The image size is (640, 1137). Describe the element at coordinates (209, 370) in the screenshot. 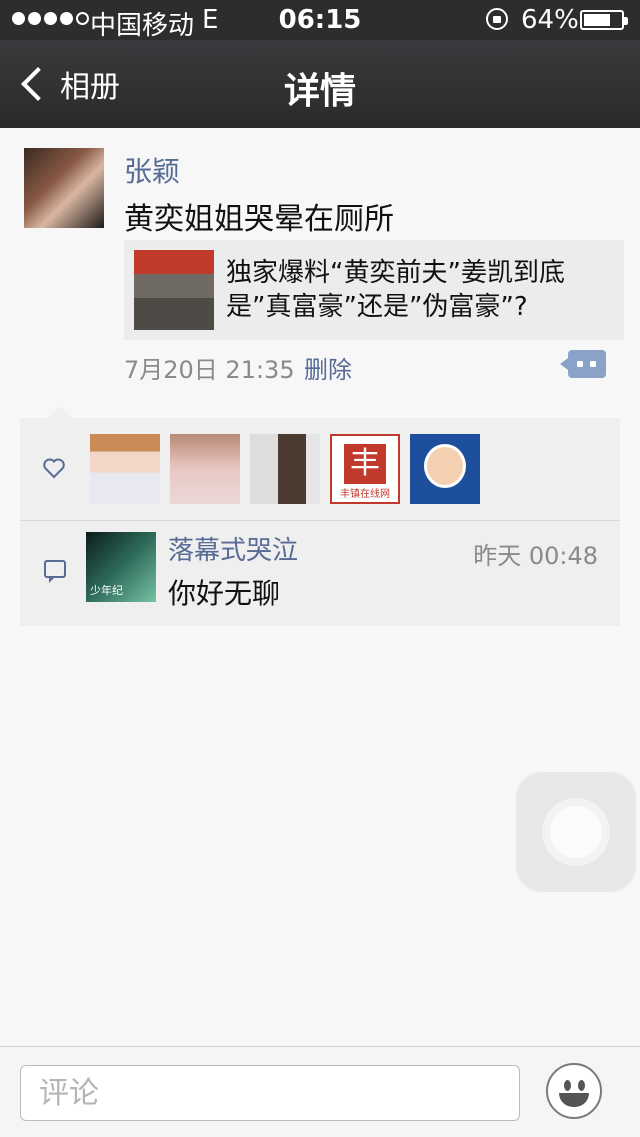

I see `post-timestamp: 7月20日 21:35` at that location.